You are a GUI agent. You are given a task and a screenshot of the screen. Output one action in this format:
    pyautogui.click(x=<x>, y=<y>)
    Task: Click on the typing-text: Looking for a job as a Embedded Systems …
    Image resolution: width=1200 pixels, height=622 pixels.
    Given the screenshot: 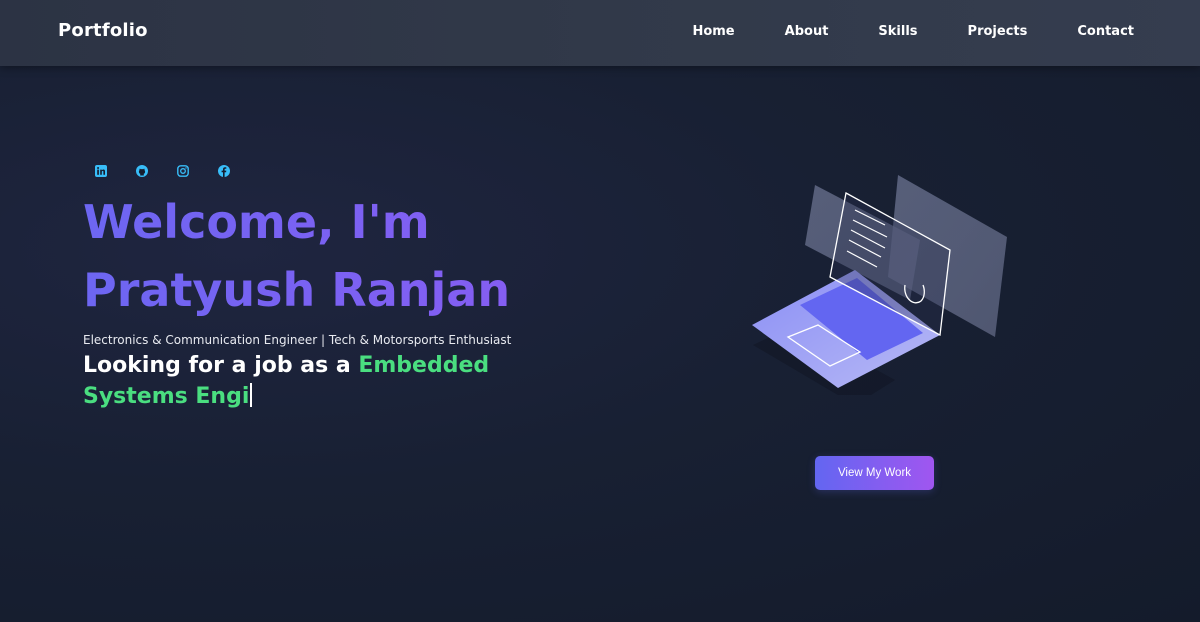 What is the action you would take?
    pyautogui.click(x=318, y=381)
    